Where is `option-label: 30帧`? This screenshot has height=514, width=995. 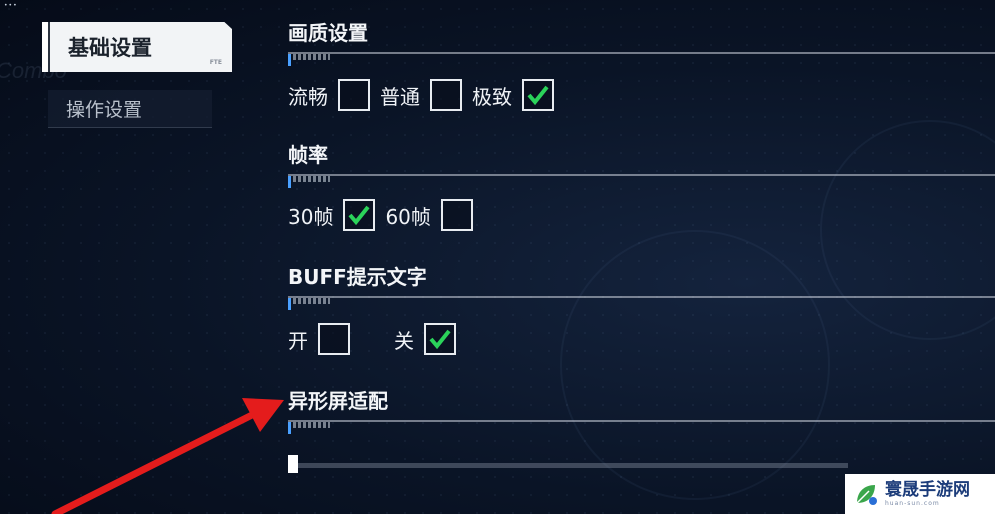
option-label: 30帧 is located at coordinates (311, 216).